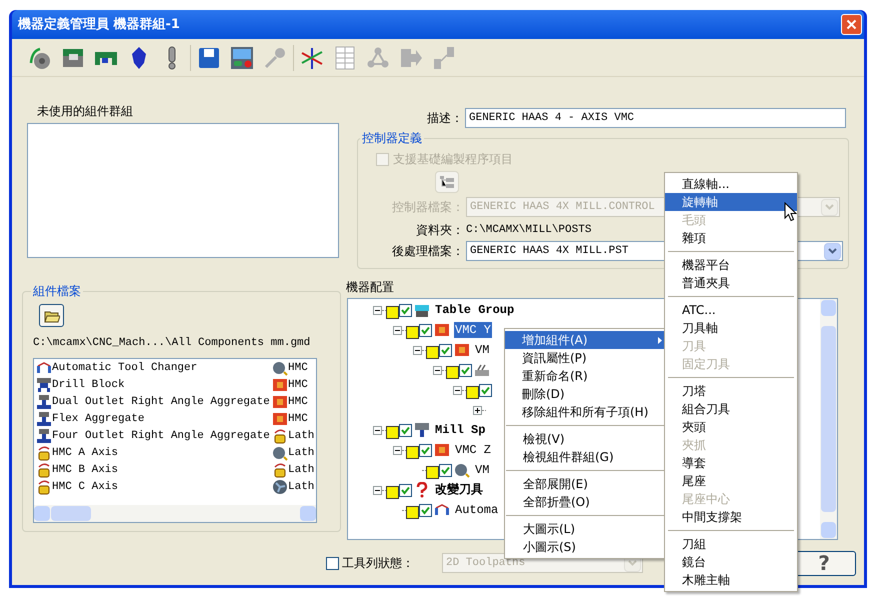  I want to click on window-title: 機器定義管理員 機器群組-1, so click(99, 25).